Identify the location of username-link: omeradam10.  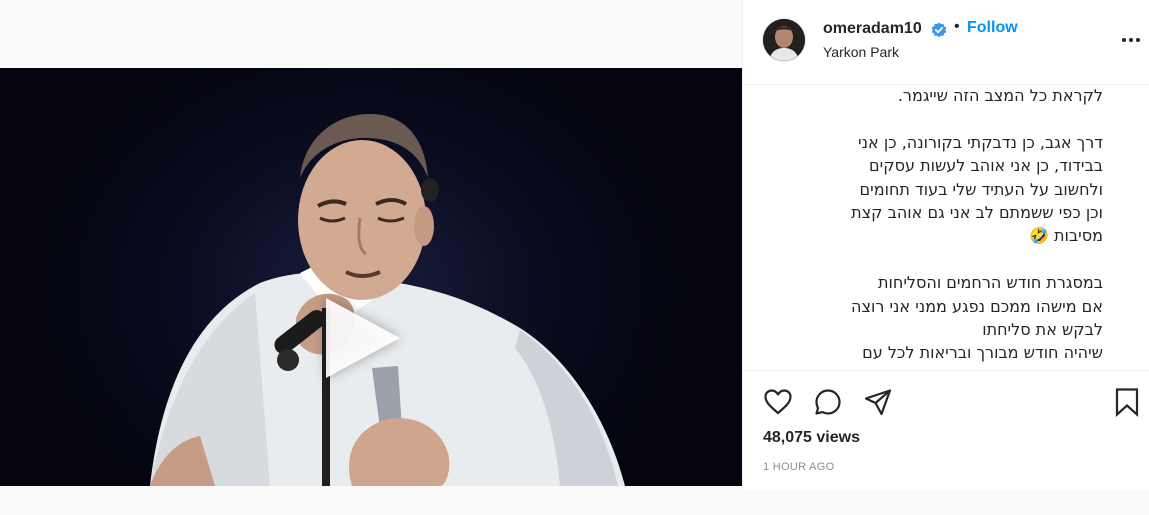
(872, 29).